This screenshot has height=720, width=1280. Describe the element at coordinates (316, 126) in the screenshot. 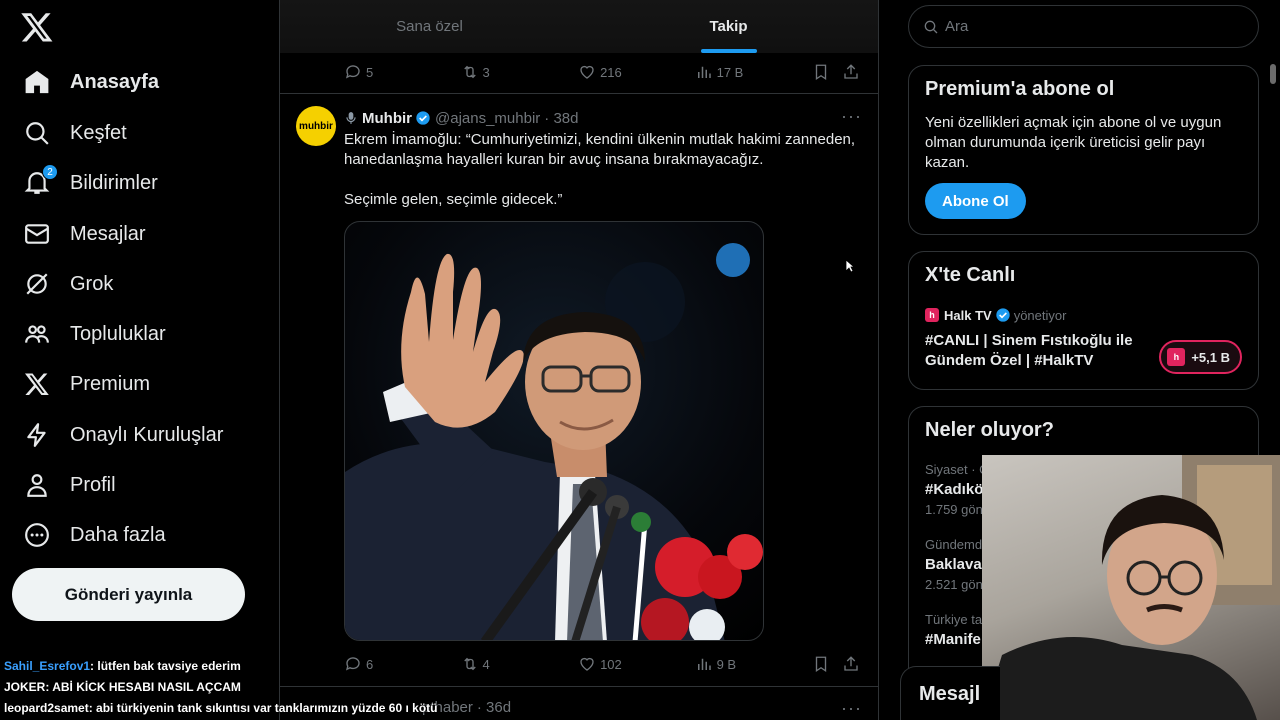

I see `avatar: muhbir` at that location.